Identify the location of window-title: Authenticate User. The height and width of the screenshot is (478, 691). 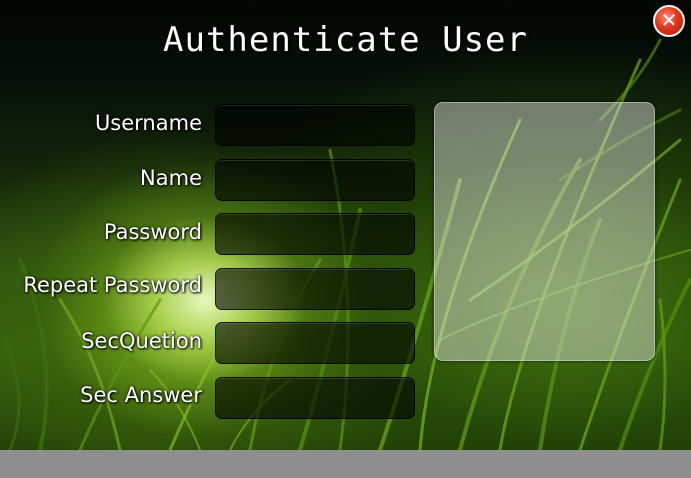
(345, 40).